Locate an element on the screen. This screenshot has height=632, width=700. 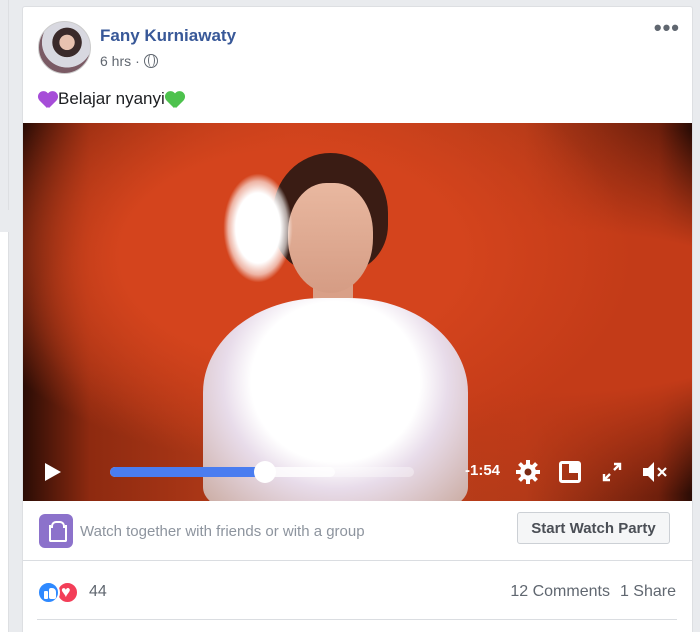
left-page-edge is located at coordinates (4, 316).